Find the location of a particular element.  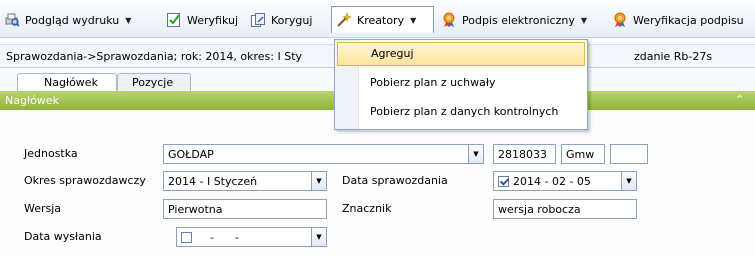

data-wyslania-value: - - is located at coordinates (217, 237).